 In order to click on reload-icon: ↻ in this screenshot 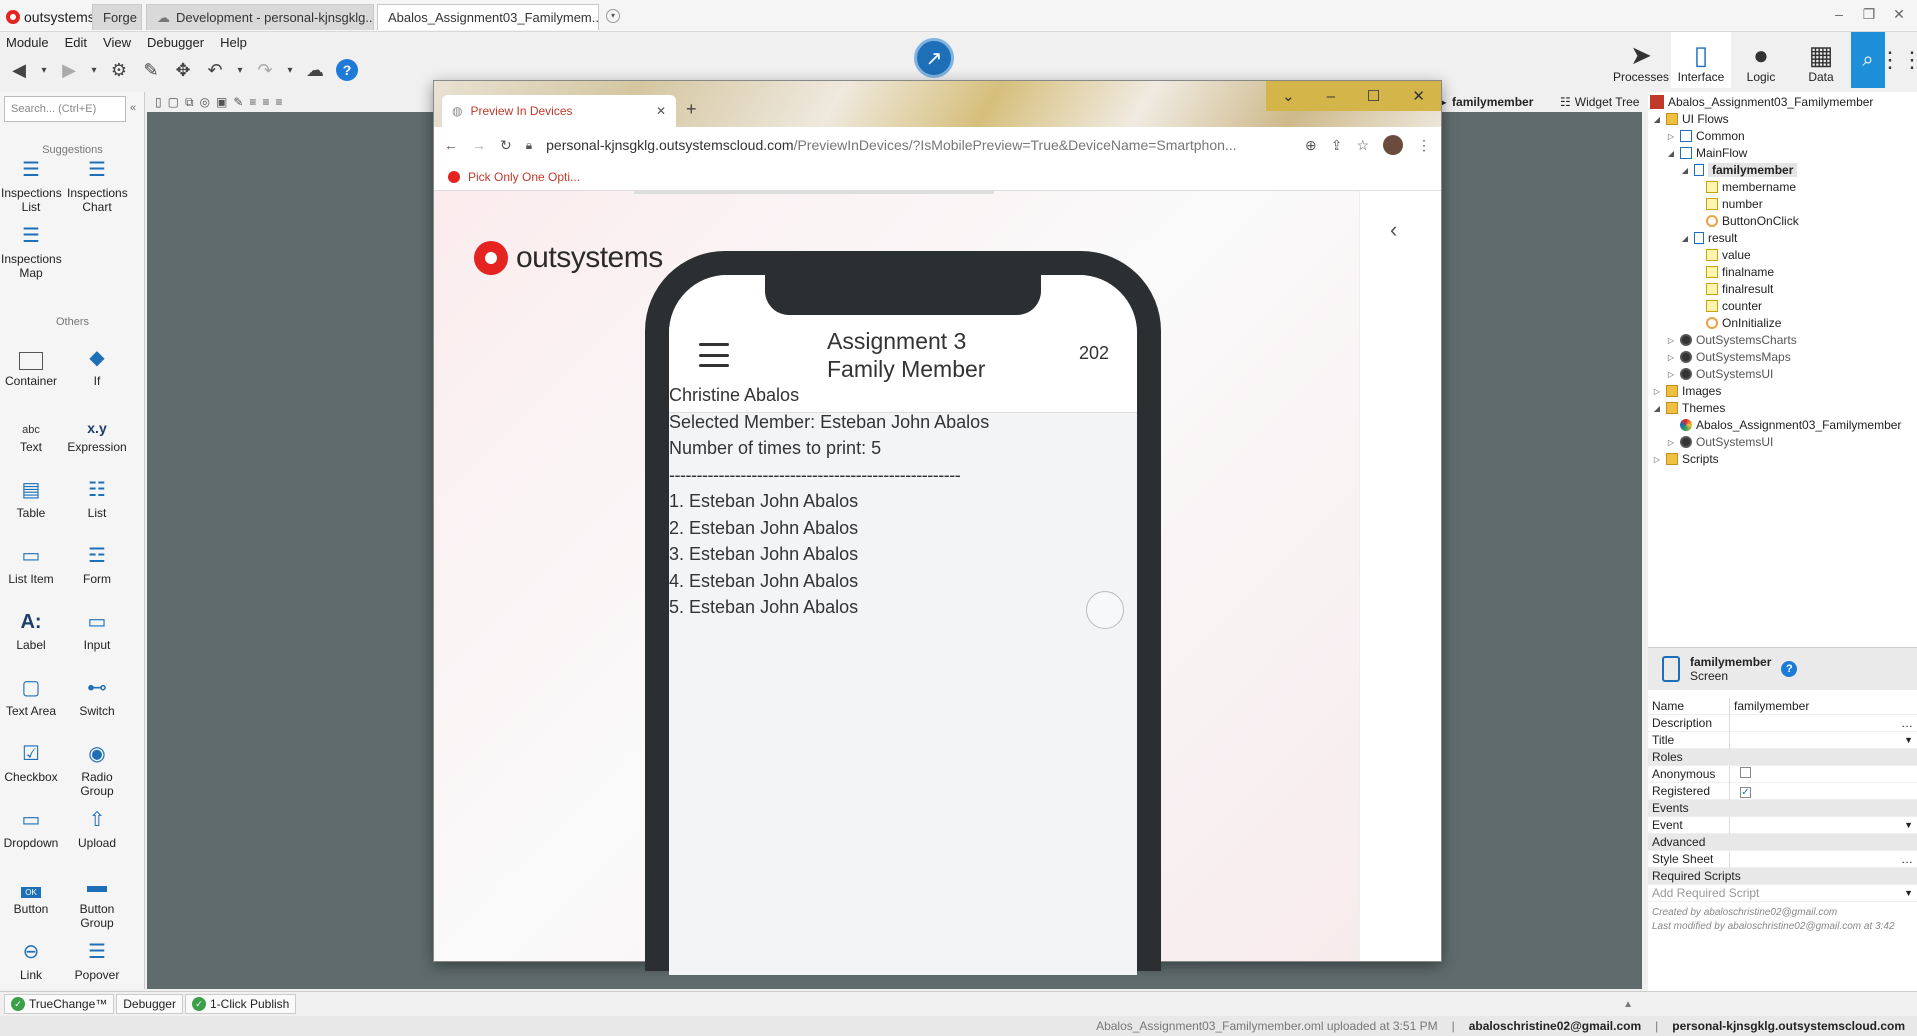, I will do `click(506, 145)`.